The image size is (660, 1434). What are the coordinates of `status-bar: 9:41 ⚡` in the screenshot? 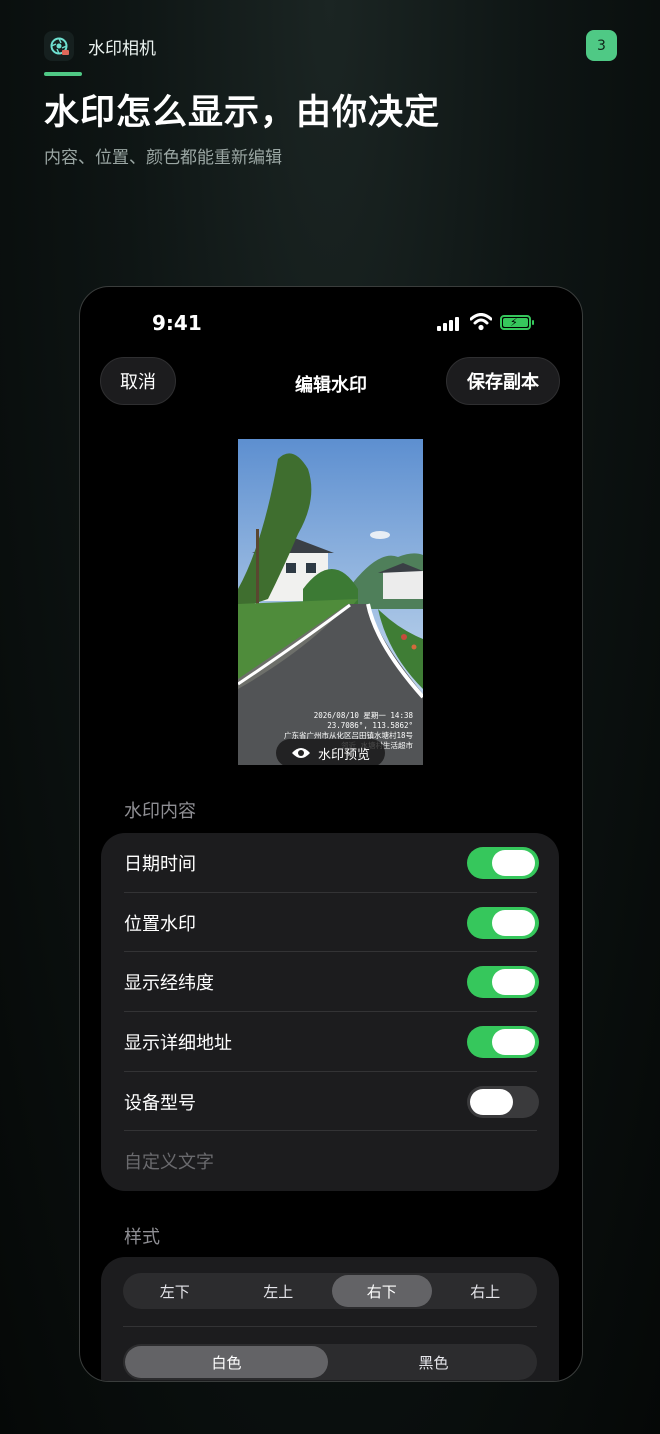 It's located at (331, 324).